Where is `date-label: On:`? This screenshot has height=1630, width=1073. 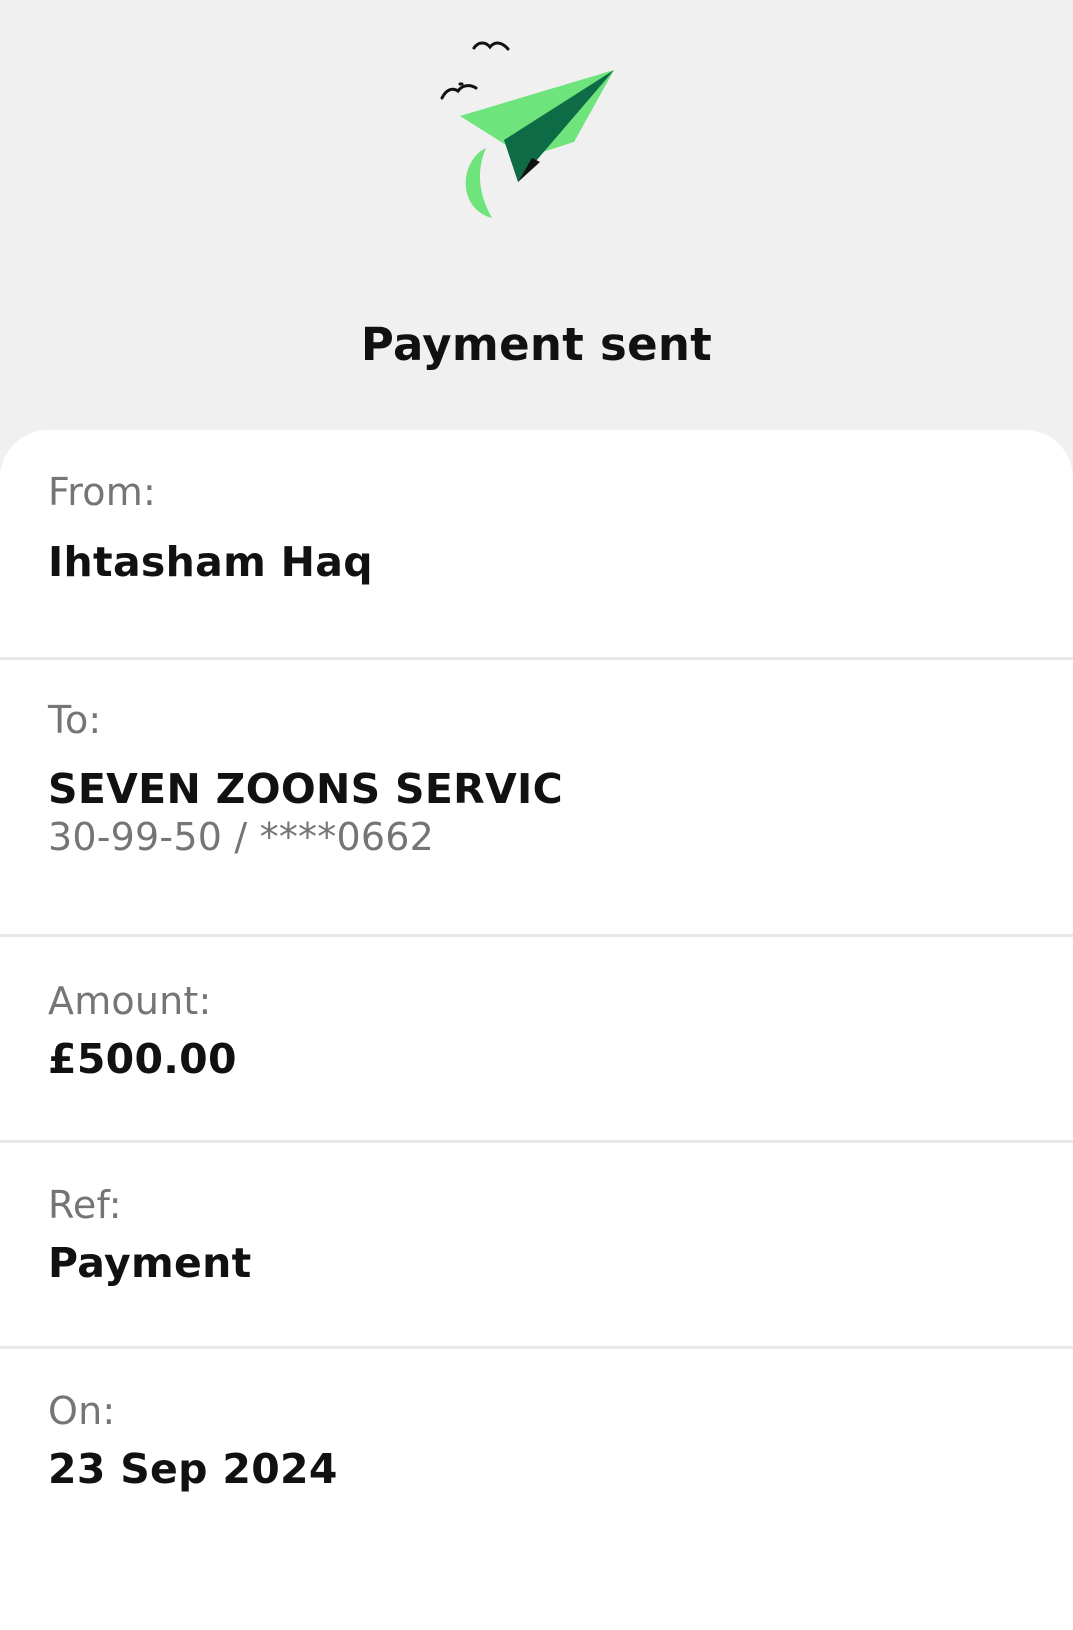
date-label: On: is located at coordinates (82, 1411).